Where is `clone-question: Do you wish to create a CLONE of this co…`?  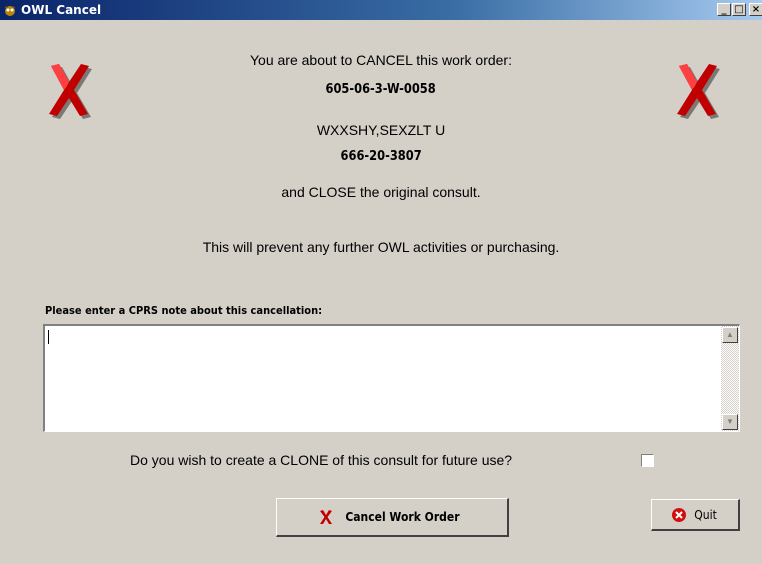 clone-question: Do you wish to create a CLONE of this co… is located at coordinates (321, 460).